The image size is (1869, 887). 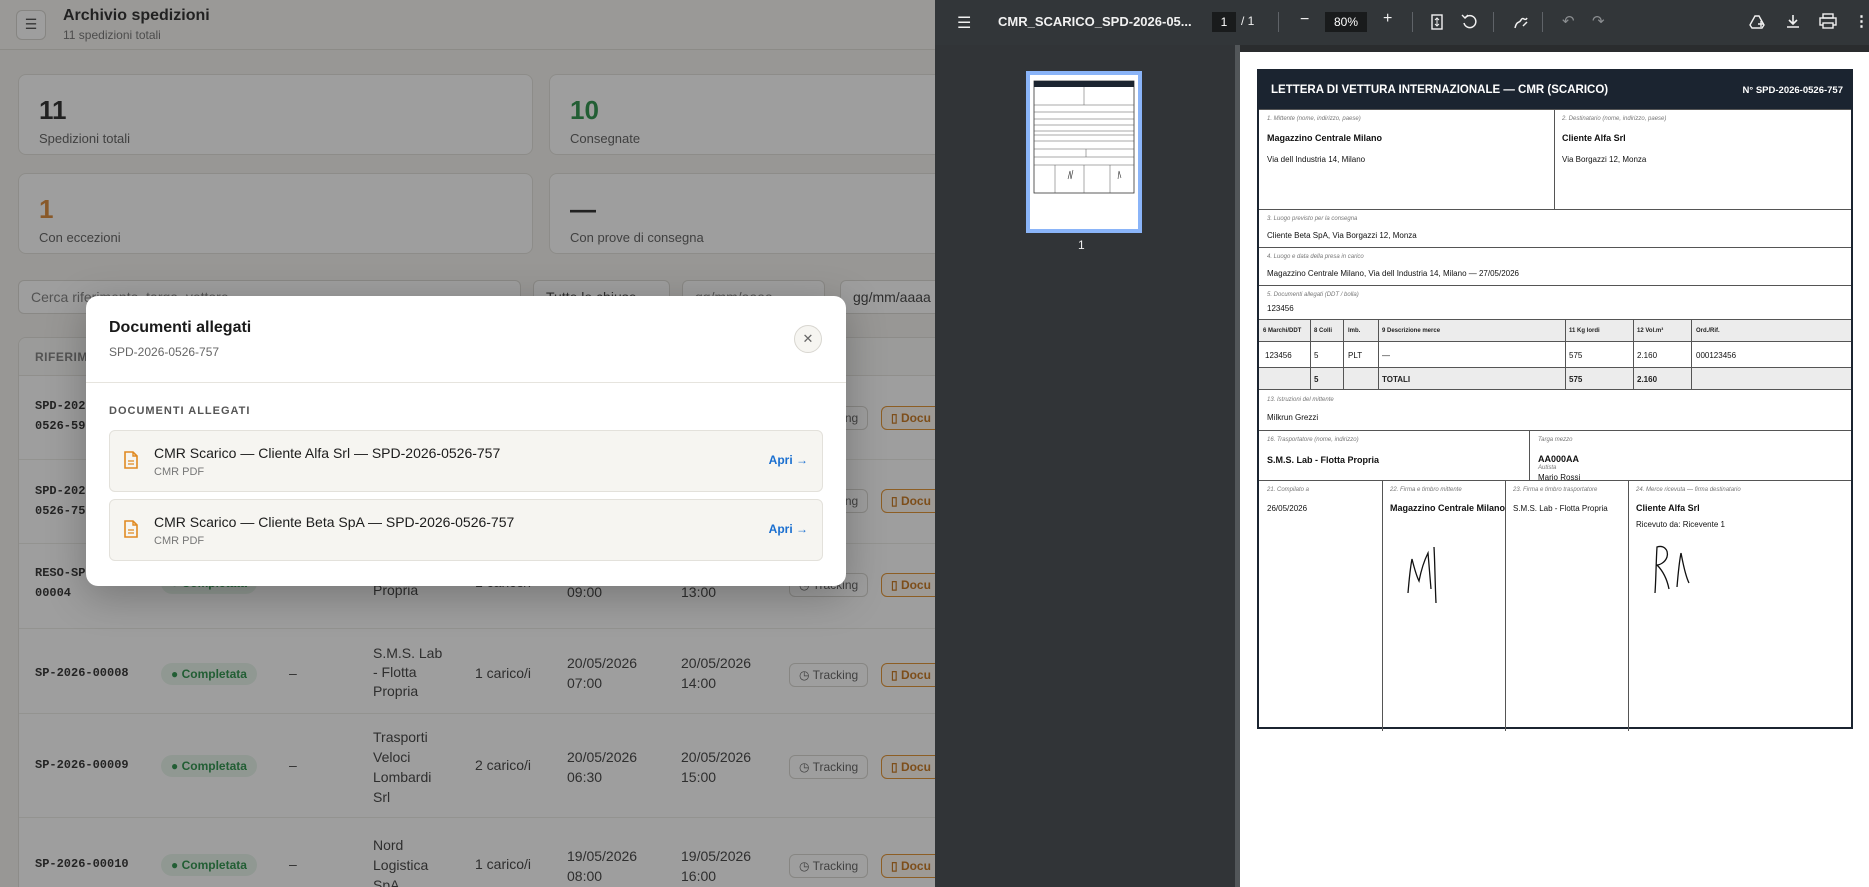 What do you see at coordinates (1708, 331) in the screenshot?
I see `goods-header: Ord./Rif.` at bounding box center [1708, 331].